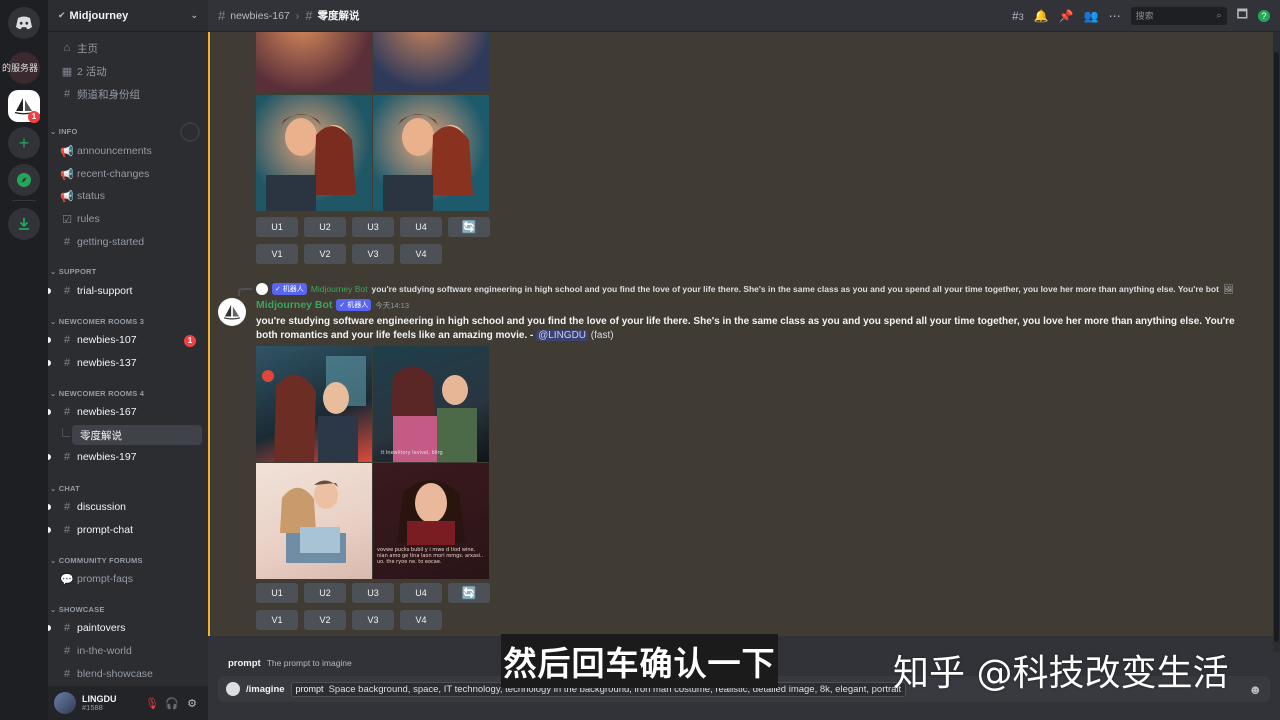 The width and height of the screenshot is (1280, 720). What do you see at coordinates (92, 71) in the screenshot?
I see `sidebar-item-label: 2 活动` at bounding box center [92, 71].